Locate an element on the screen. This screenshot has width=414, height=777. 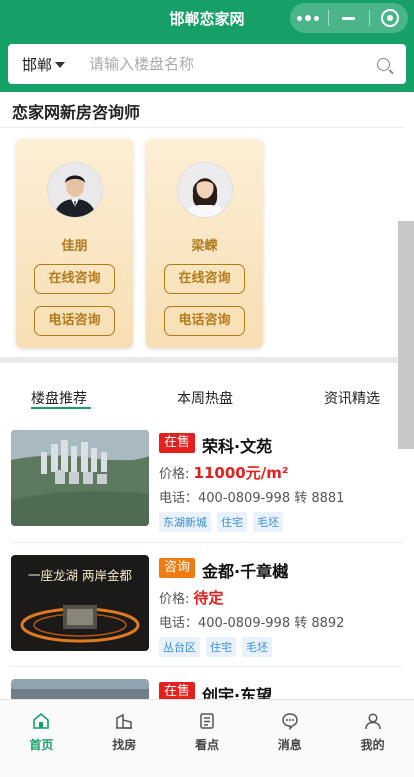
top-bar: 邯郸恋家网 邯郸 is located at coordinates (207, 46).